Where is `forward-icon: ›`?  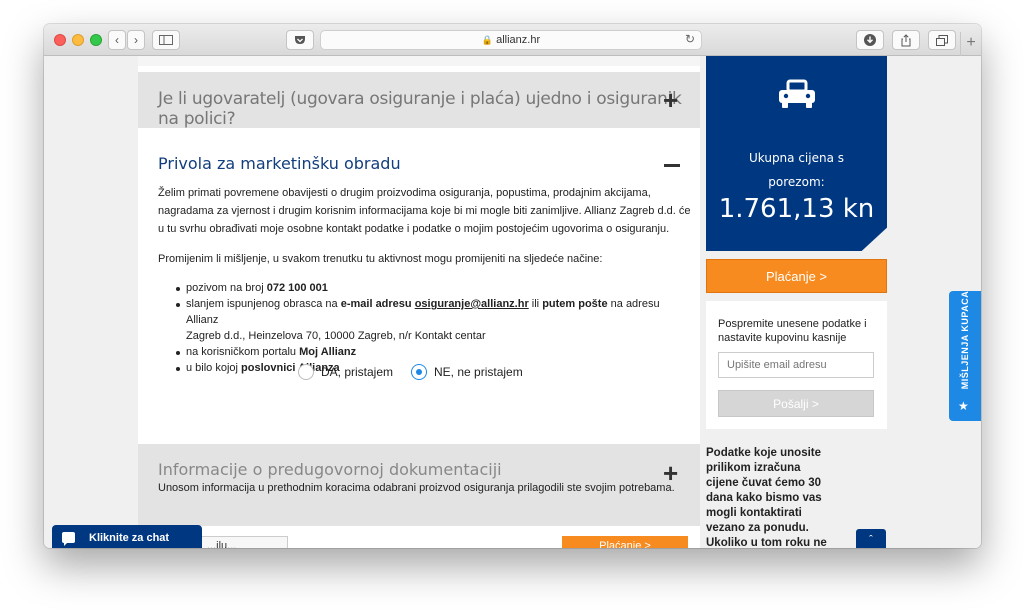
forward-icon: › is located at coordinates (136, 40).